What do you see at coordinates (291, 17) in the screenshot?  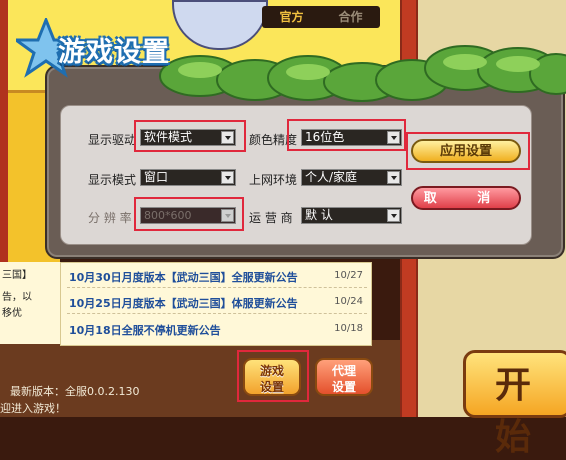 I see `tab-official: 官方` at bounding box center [291, 17].